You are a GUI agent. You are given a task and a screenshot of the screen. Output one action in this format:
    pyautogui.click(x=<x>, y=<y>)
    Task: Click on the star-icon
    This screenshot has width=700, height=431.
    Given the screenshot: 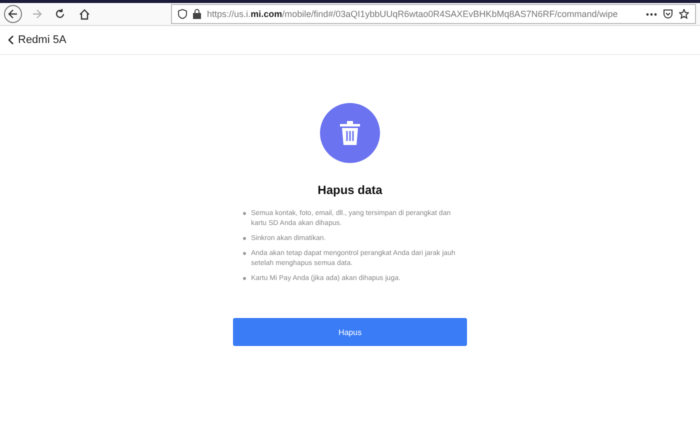 What is the action you would take?
    pyautogui.click(x=683, y=14)
    